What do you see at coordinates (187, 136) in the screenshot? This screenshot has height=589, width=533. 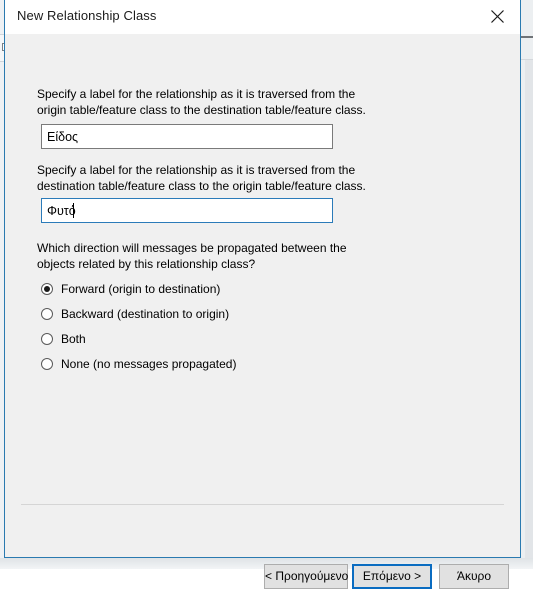 I see `forward-label-input` at bounding box center [187, 136].